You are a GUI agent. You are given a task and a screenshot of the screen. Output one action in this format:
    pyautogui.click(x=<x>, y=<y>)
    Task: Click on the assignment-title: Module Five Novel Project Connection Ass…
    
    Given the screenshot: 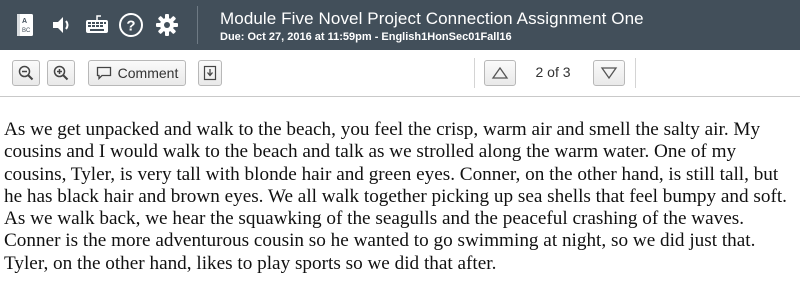 What is the action you would take?
    pyautogui.click(x=432, y=18)
    